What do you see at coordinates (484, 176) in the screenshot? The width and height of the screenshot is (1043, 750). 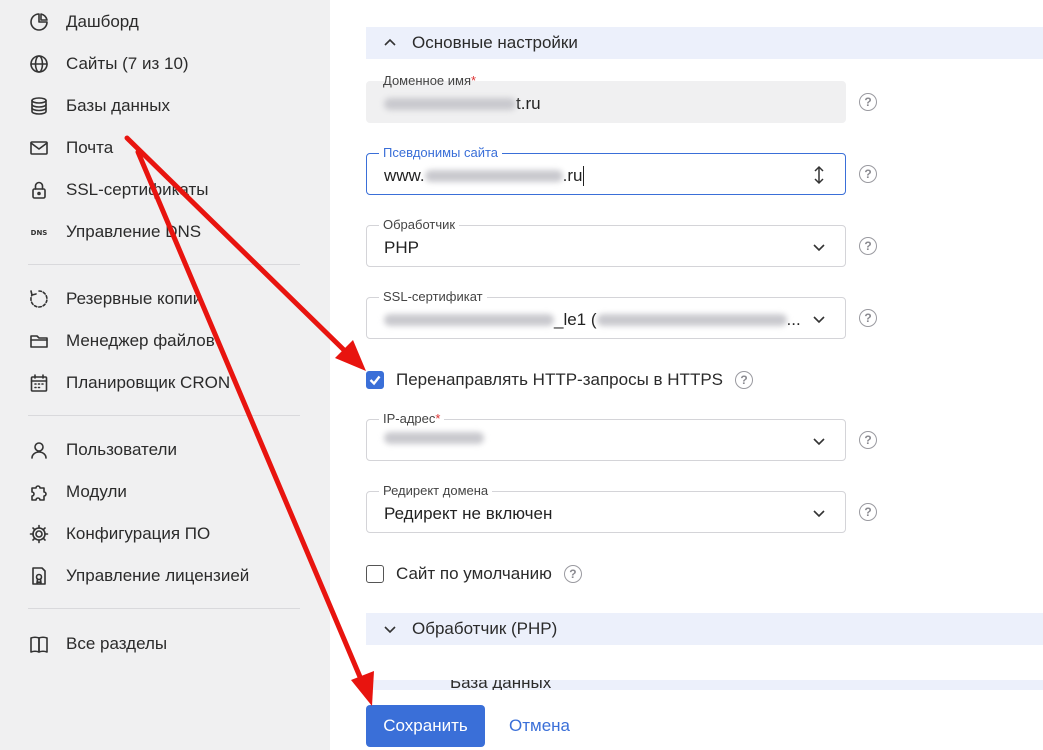 I see `site-aliases-value: www. .ru` at bounding box center [484, 176].